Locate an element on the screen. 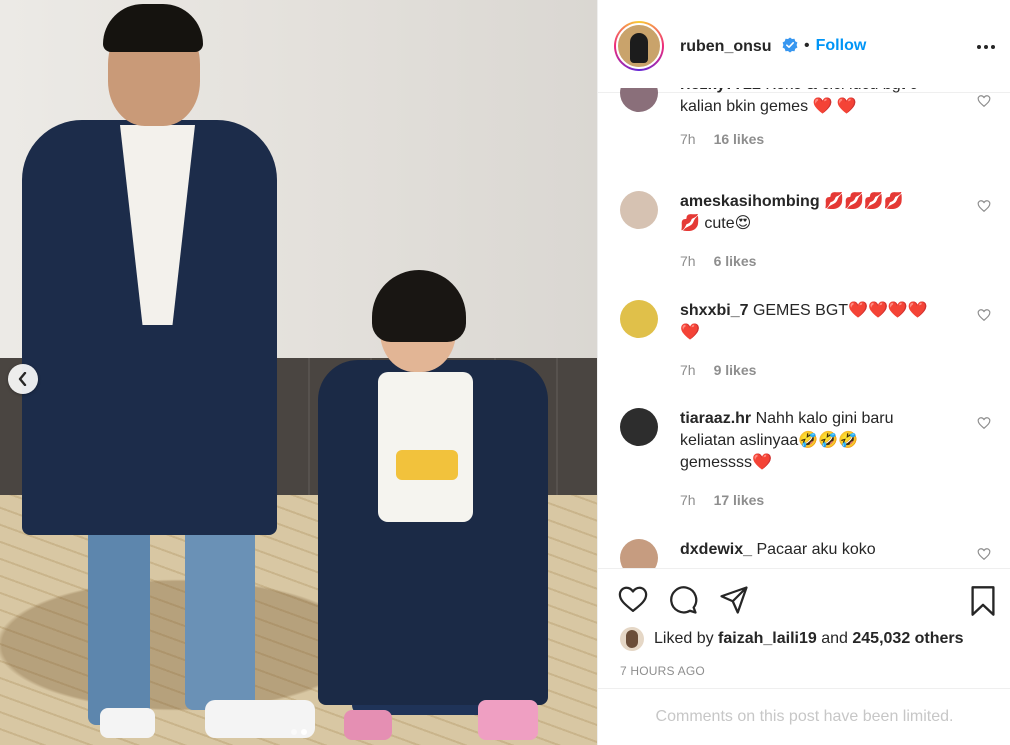 The height and width of the screenshot is (745, 1010). comment-emoji: 😍 is located at coordinates (743, 223).